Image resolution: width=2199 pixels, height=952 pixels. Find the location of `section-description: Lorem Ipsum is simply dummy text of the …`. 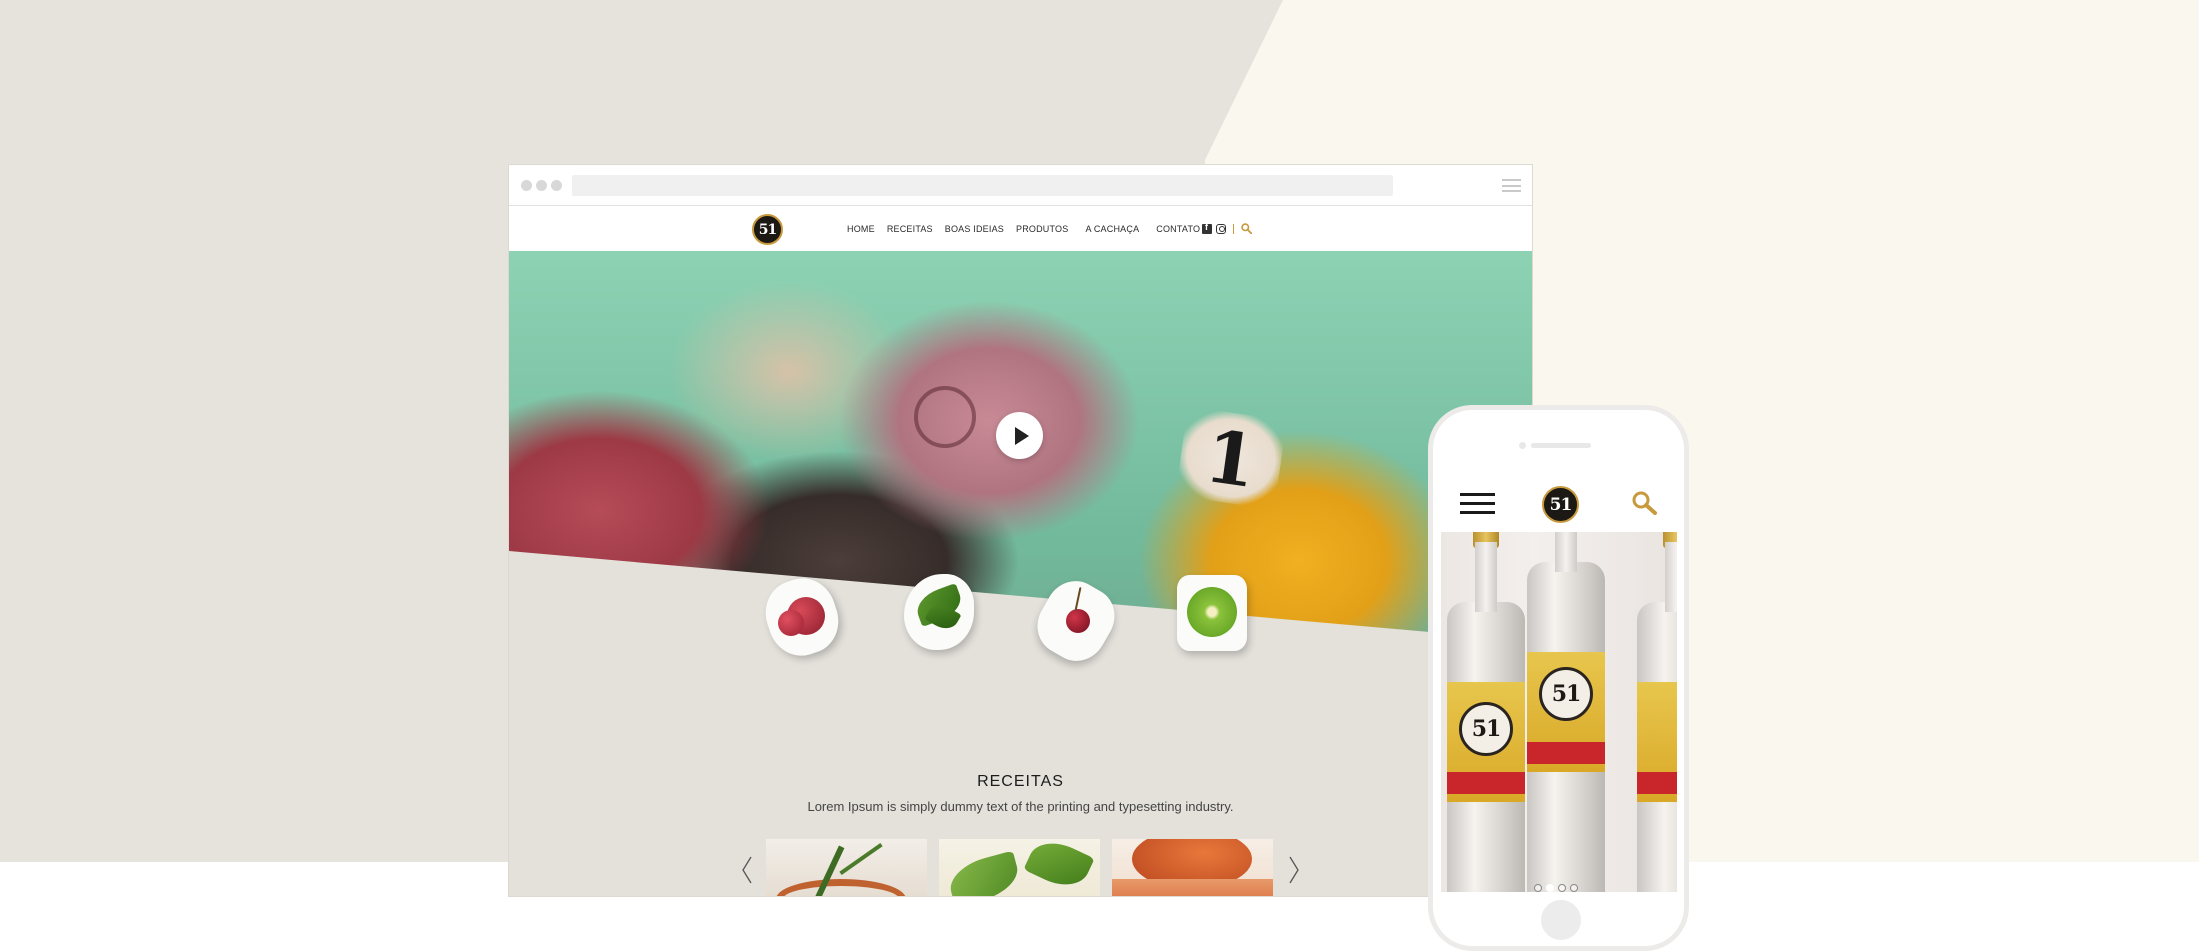

section-description: Lorem Ipsum is simply dummy text of the … is located at coordinates (1020, 806).